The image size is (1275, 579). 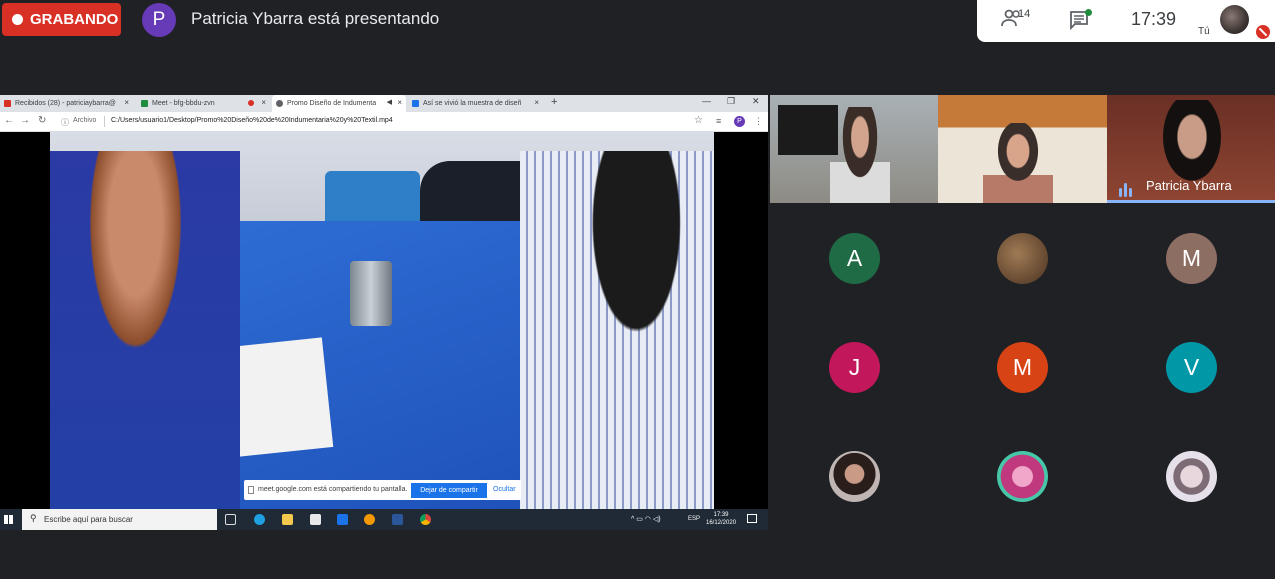 I want to click on recording-badge: GRABANDO, so click(x=61, y=19).